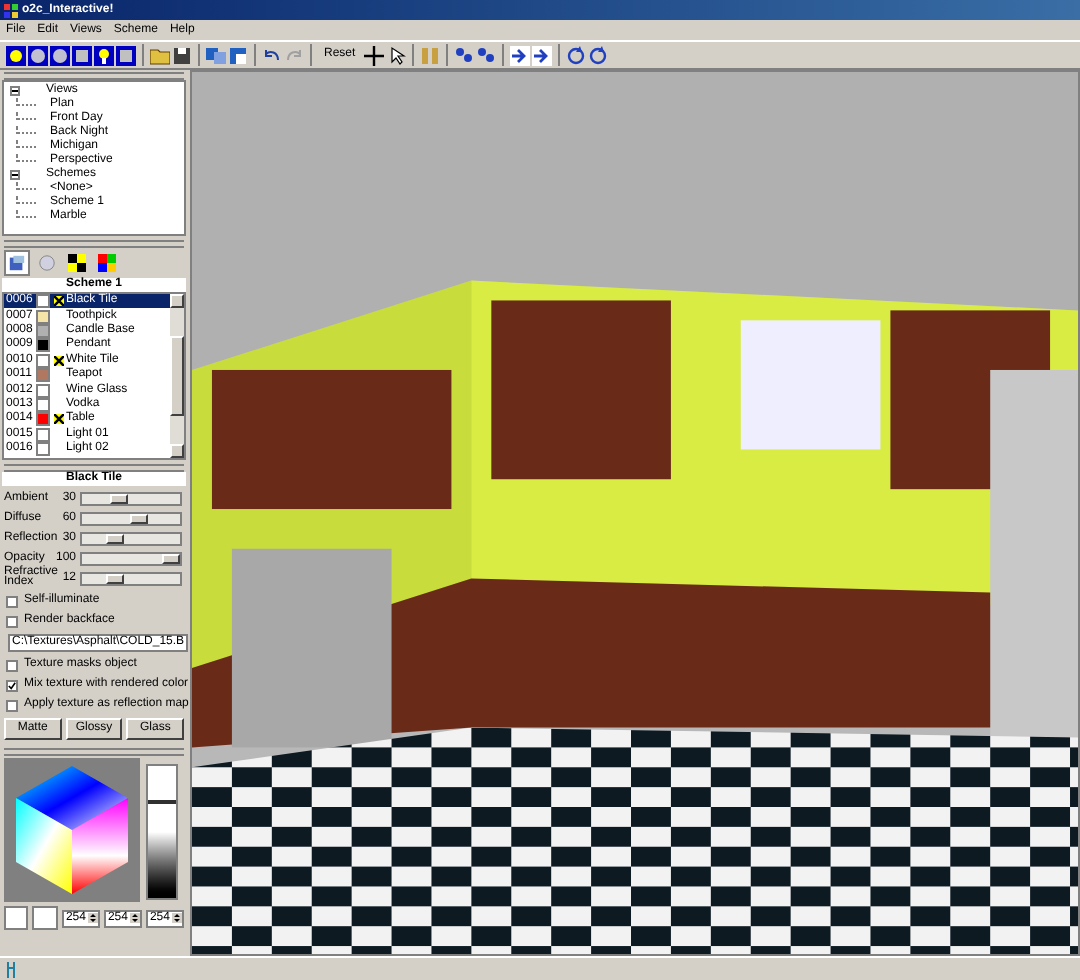  I want to click on scrollbar, so click(177, 376).